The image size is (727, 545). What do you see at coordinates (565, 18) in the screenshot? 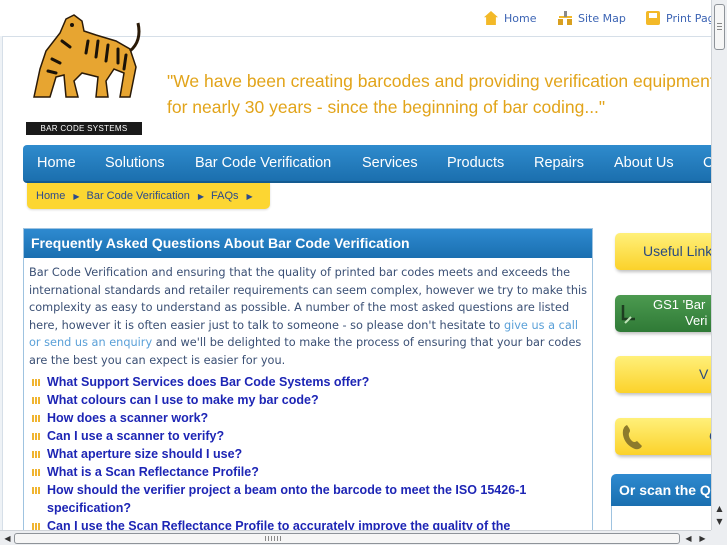
I see `sitemap-icon` at bounding box center [565, 18].